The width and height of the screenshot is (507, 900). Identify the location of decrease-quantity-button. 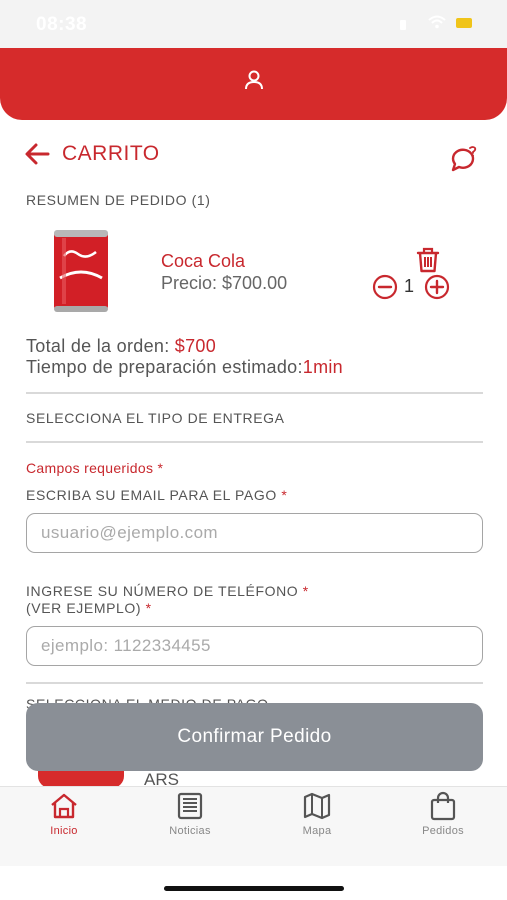
(385, 287).